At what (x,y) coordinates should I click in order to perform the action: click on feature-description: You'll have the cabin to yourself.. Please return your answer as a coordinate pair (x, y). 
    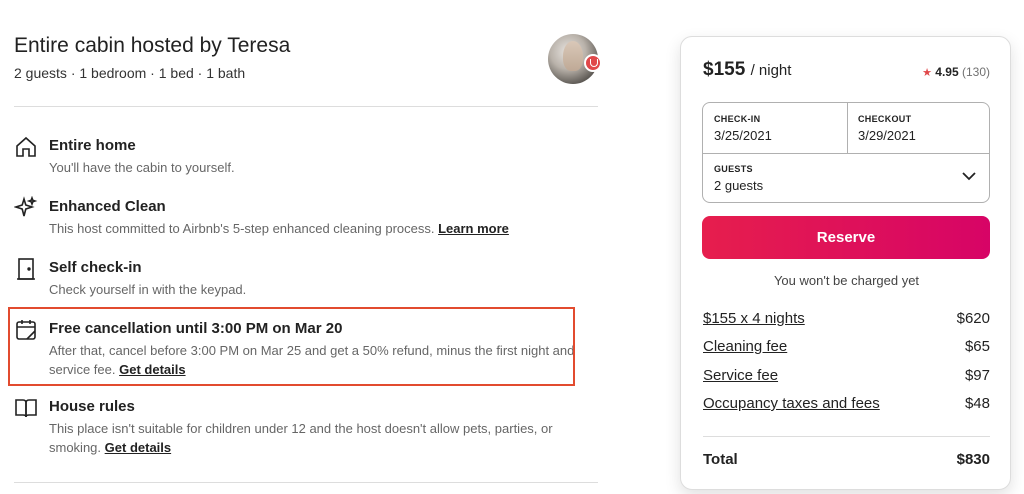
    Looking at the image, I should click on (142, 167).